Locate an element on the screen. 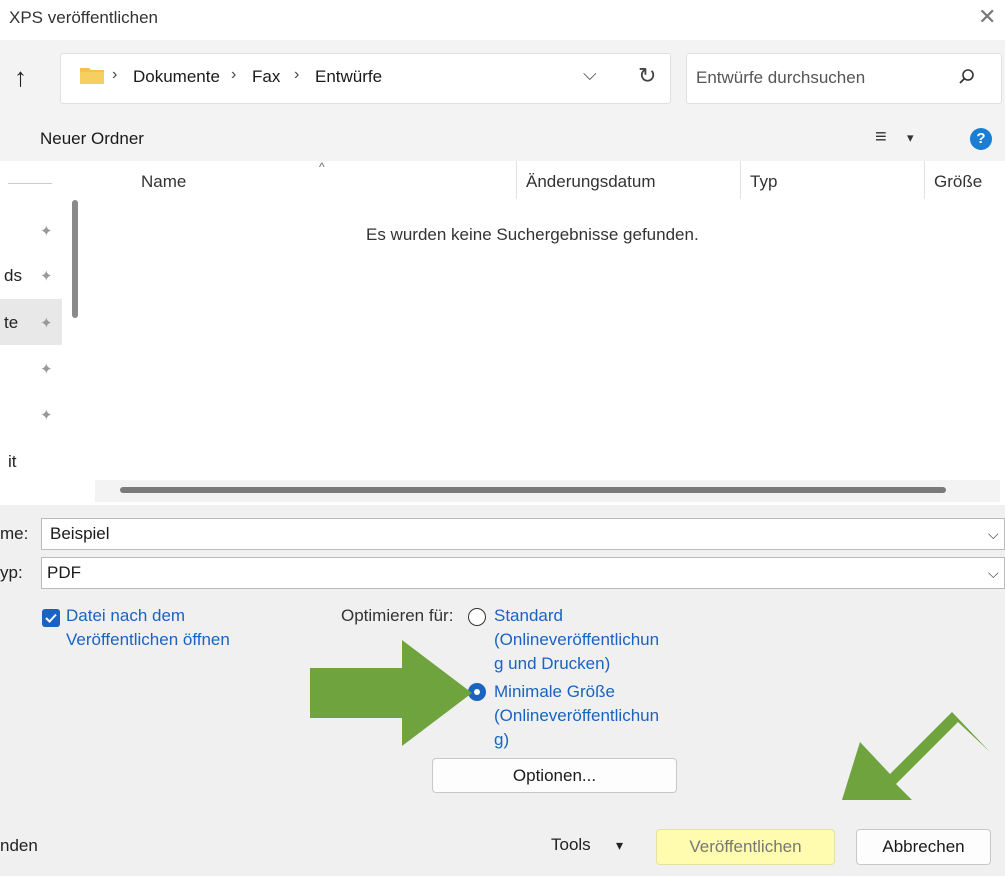  search-icon is located at coordinates (967, 77).